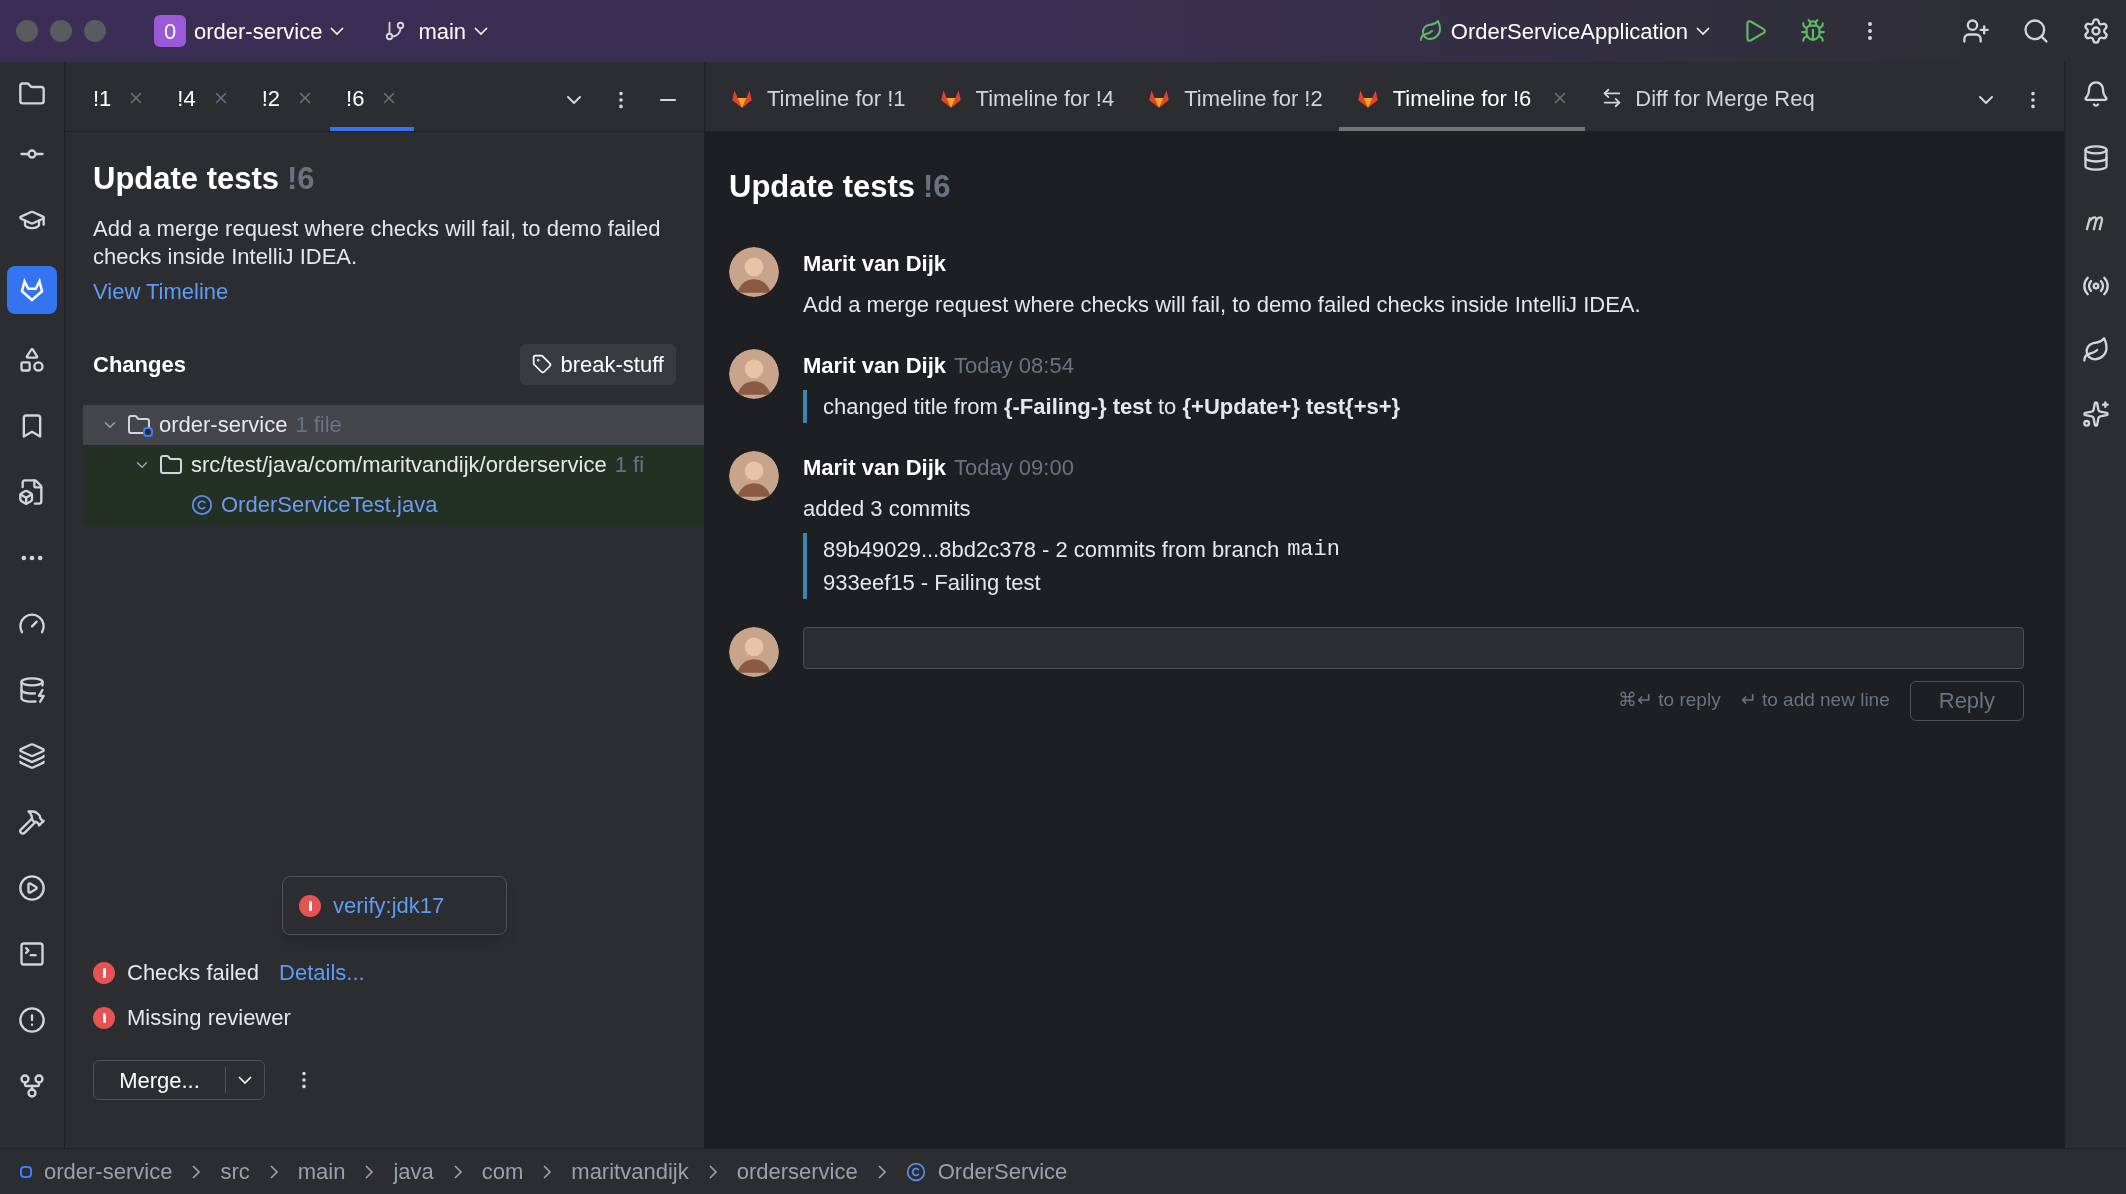 Image resolution: width=2126 pixels, height=1194 pixels. What do you see at coordinates (2095, 158) in the screenshot?
I see `database-icon` at bounding box center [2095, 158].